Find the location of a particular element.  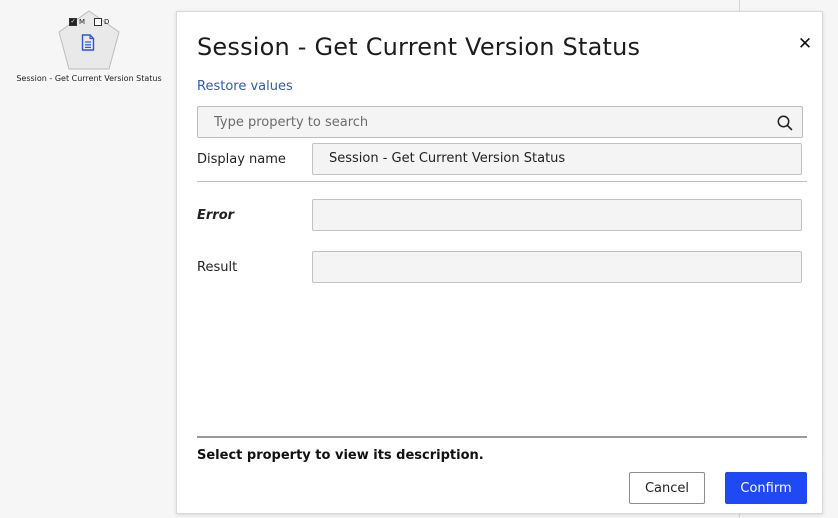

error-label: Error is located at coordinates (216, 215).